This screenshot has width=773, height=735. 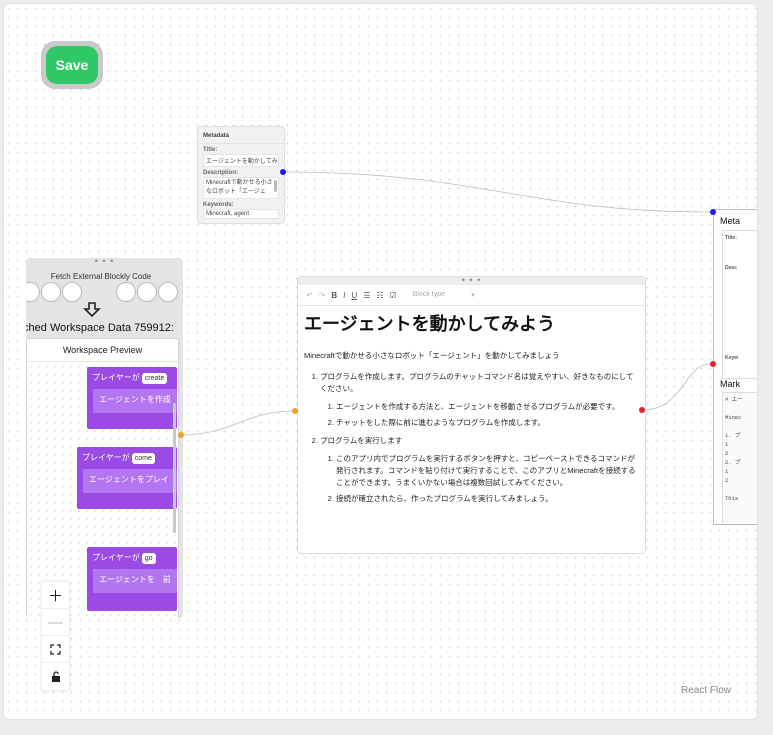 What do you see at coordinates (55, 649) in the screenshot?
I see `fit-view-icon` at bounding box center [55, 649].